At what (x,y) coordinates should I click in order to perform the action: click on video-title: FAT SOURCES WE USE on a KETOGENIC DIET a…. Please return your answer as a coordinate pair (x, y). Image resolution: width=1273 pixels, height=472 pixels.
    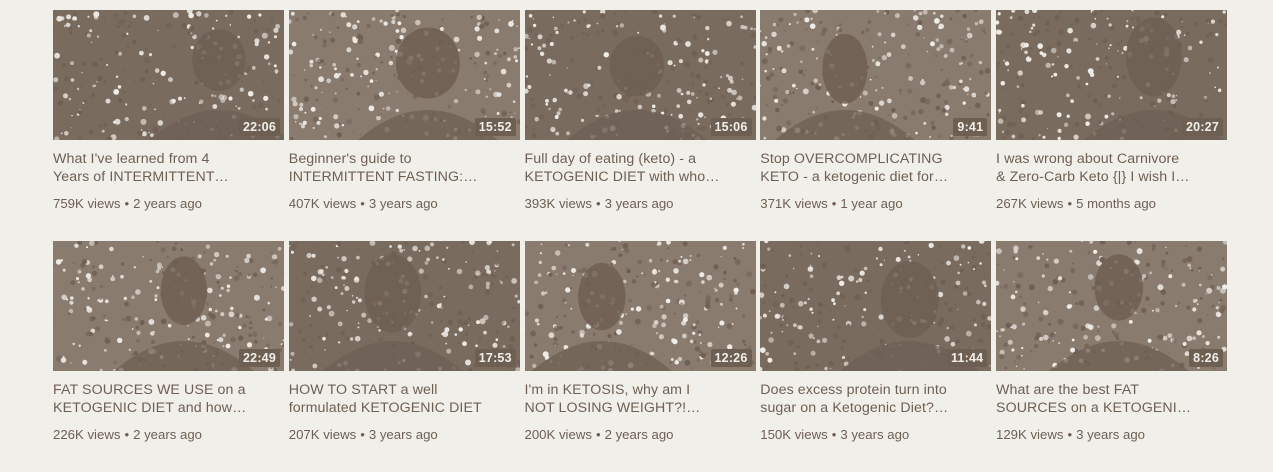
    Looking at the image, I should click on (151, 399).